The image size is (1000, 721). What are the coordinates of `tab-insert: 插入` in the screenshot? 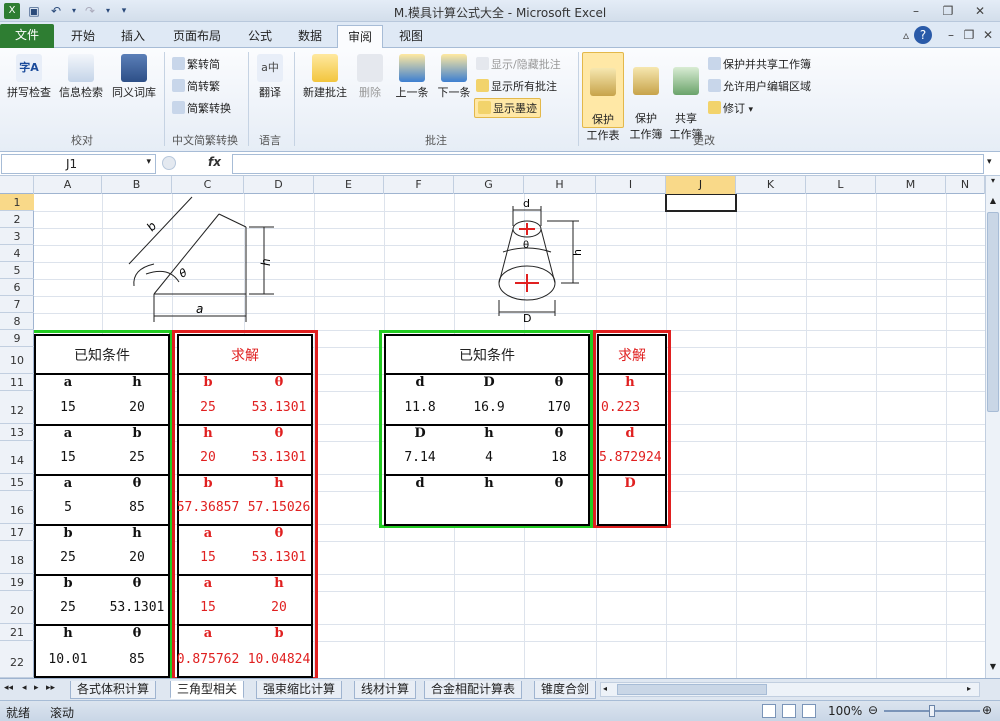 It's located at (133, 36).